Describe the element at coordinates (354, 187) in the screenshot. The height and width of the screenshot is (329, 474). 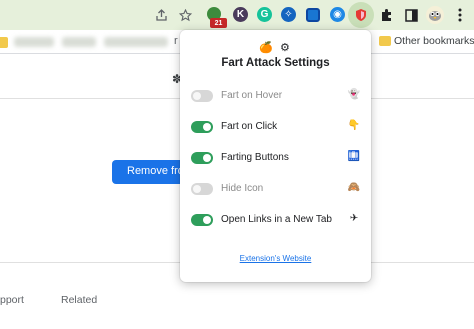
I see `hide-icon: 🙈` at that location.